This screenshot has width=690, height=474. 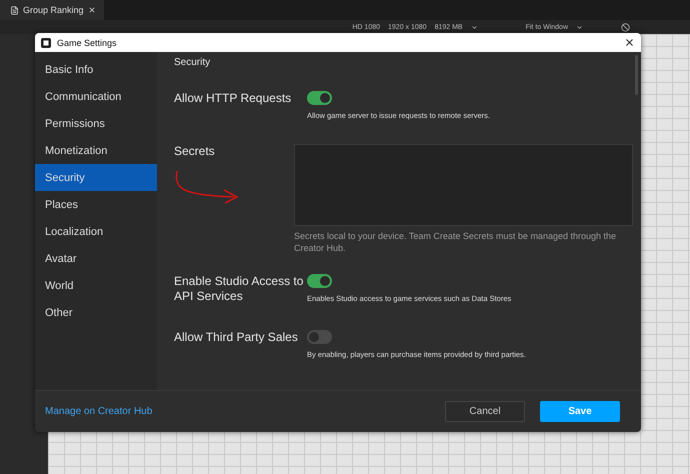 I want to click on sidebar-item: Permissions, so click(x=96, y=123).